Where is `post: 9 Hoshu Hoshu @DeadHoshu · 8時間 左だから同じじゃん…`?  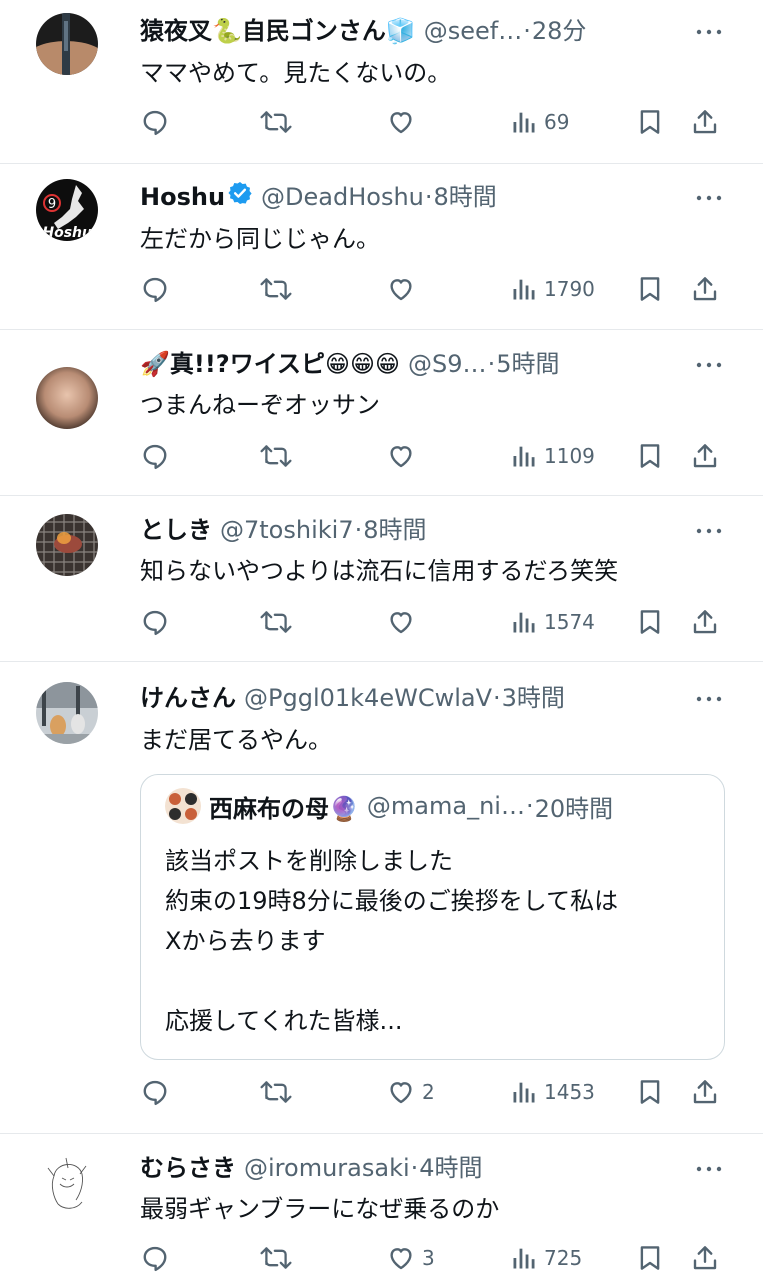
post: 9 Hoshu Hoshu @DeadHoshu · 8時間 左だから同じじゃん… is located at coordinates (381, 247).